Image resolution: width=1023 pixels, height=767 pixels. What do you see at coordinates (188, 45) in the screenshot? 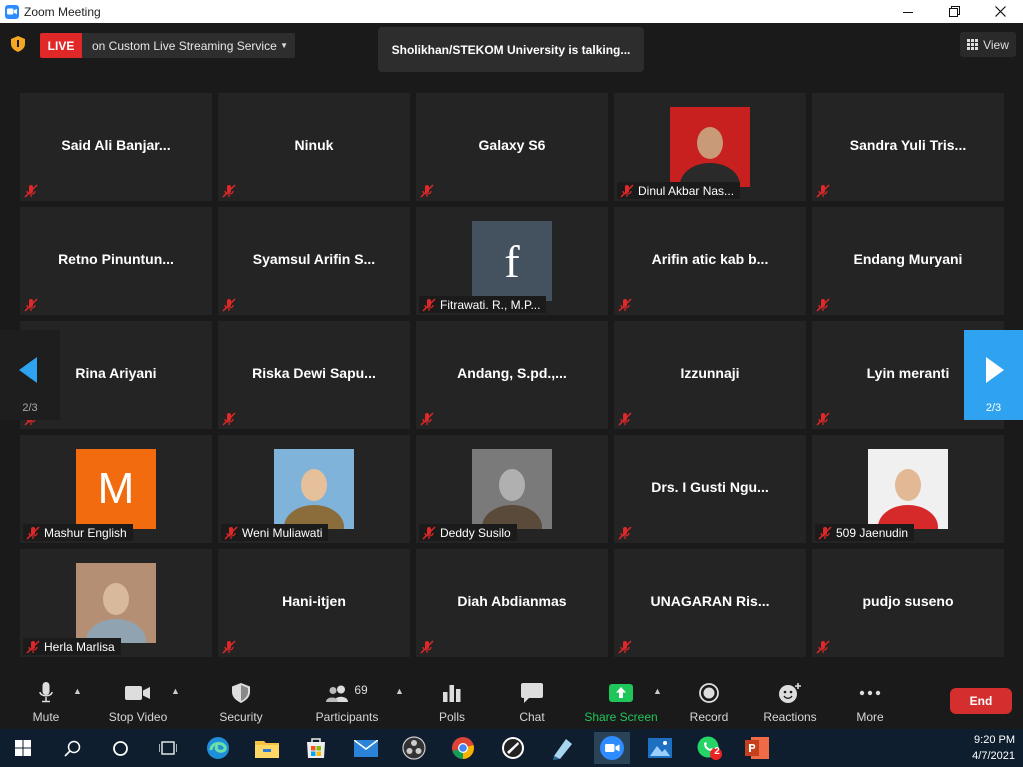
I see `live-stream-dropdown: on Custom Live Streaming Service ▼` at bounding box center [188, 45].